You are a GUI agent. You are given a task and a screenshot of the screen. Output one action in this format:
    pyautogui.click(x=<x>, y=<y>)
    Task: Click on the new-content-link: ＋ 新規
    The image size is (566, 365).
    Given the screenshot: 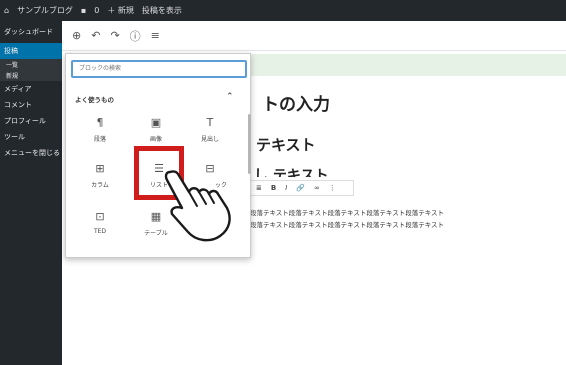 What is the action you would take?
    pyautogui.click(x=120, y=10)
    